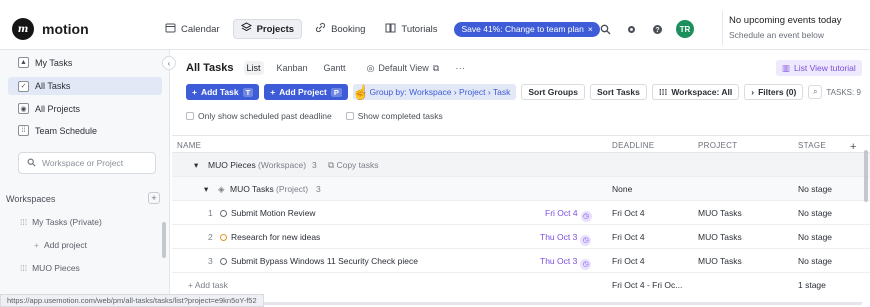  What do you see at coordinates (843, 92) in the screenshot?
I see `tasks-count-label: TASKS: 9` at bounding box center [843, 92].